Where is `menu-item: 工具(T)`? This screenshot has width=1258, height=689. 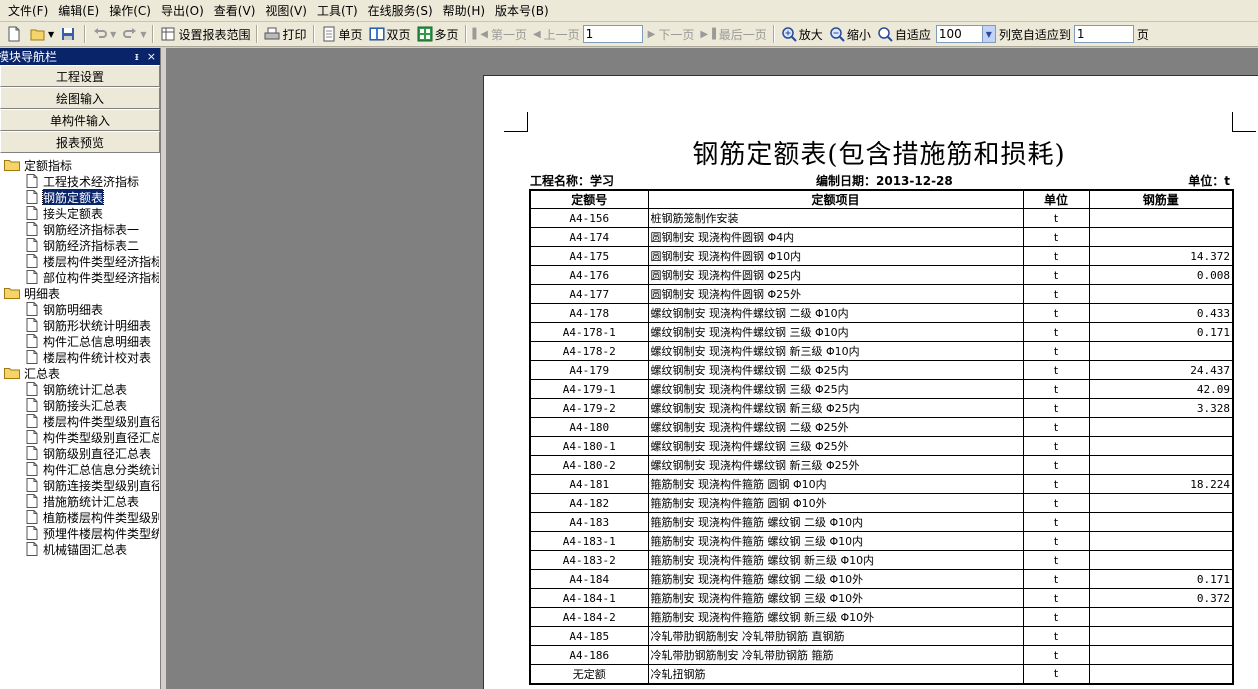 menu-item: 工具(T) is located at coordinates (337, 11).